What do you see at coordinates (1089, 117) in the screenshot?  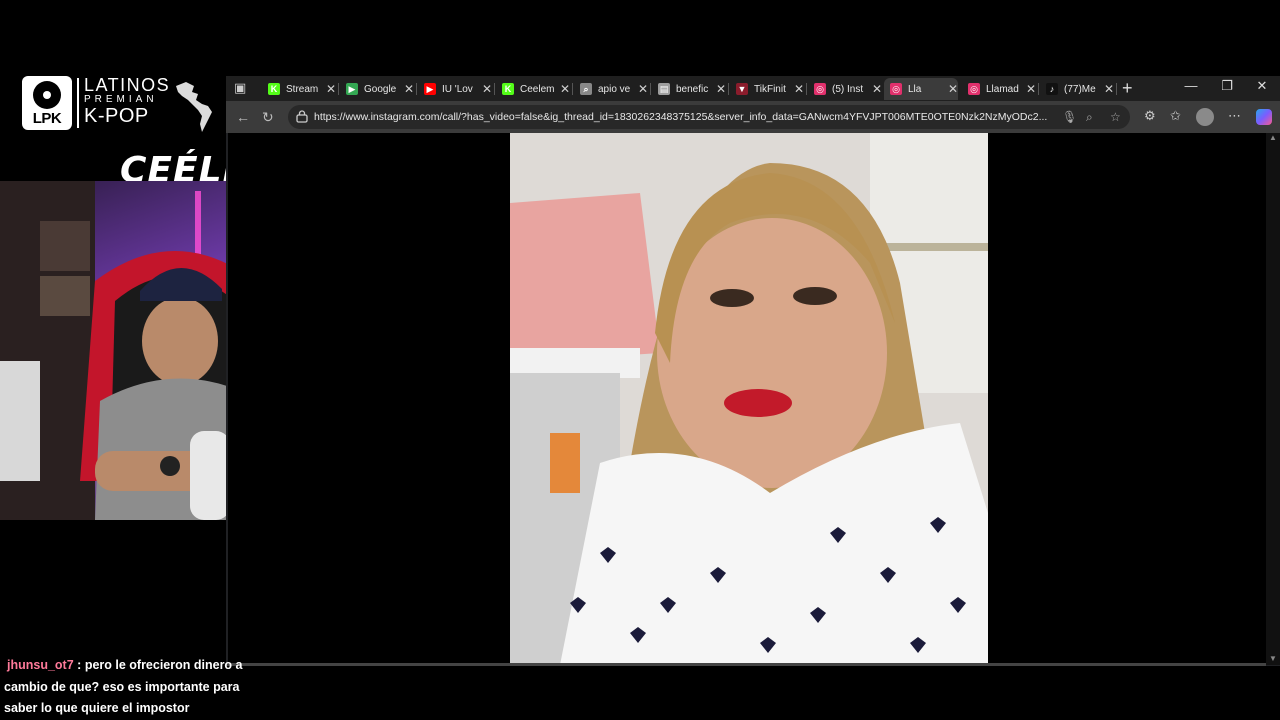 I see `zoom-icon: ⌕` at bounding box center [1089, 117].